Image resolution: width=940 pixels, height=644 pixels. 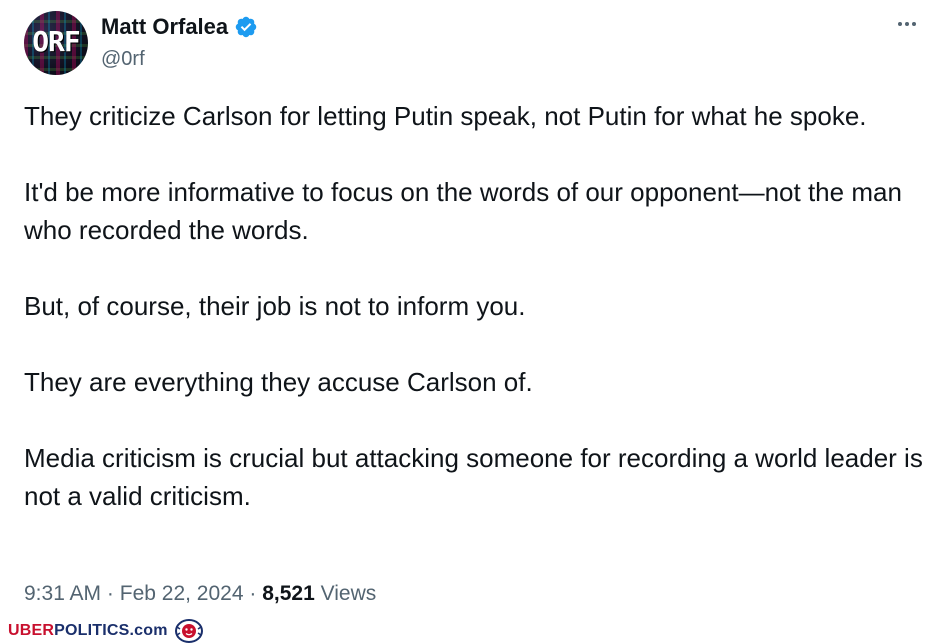 What do you see at coordinates (246, 27) in the screenshot?
I see `verified-badge-icon` at bounding box center [246, 27].